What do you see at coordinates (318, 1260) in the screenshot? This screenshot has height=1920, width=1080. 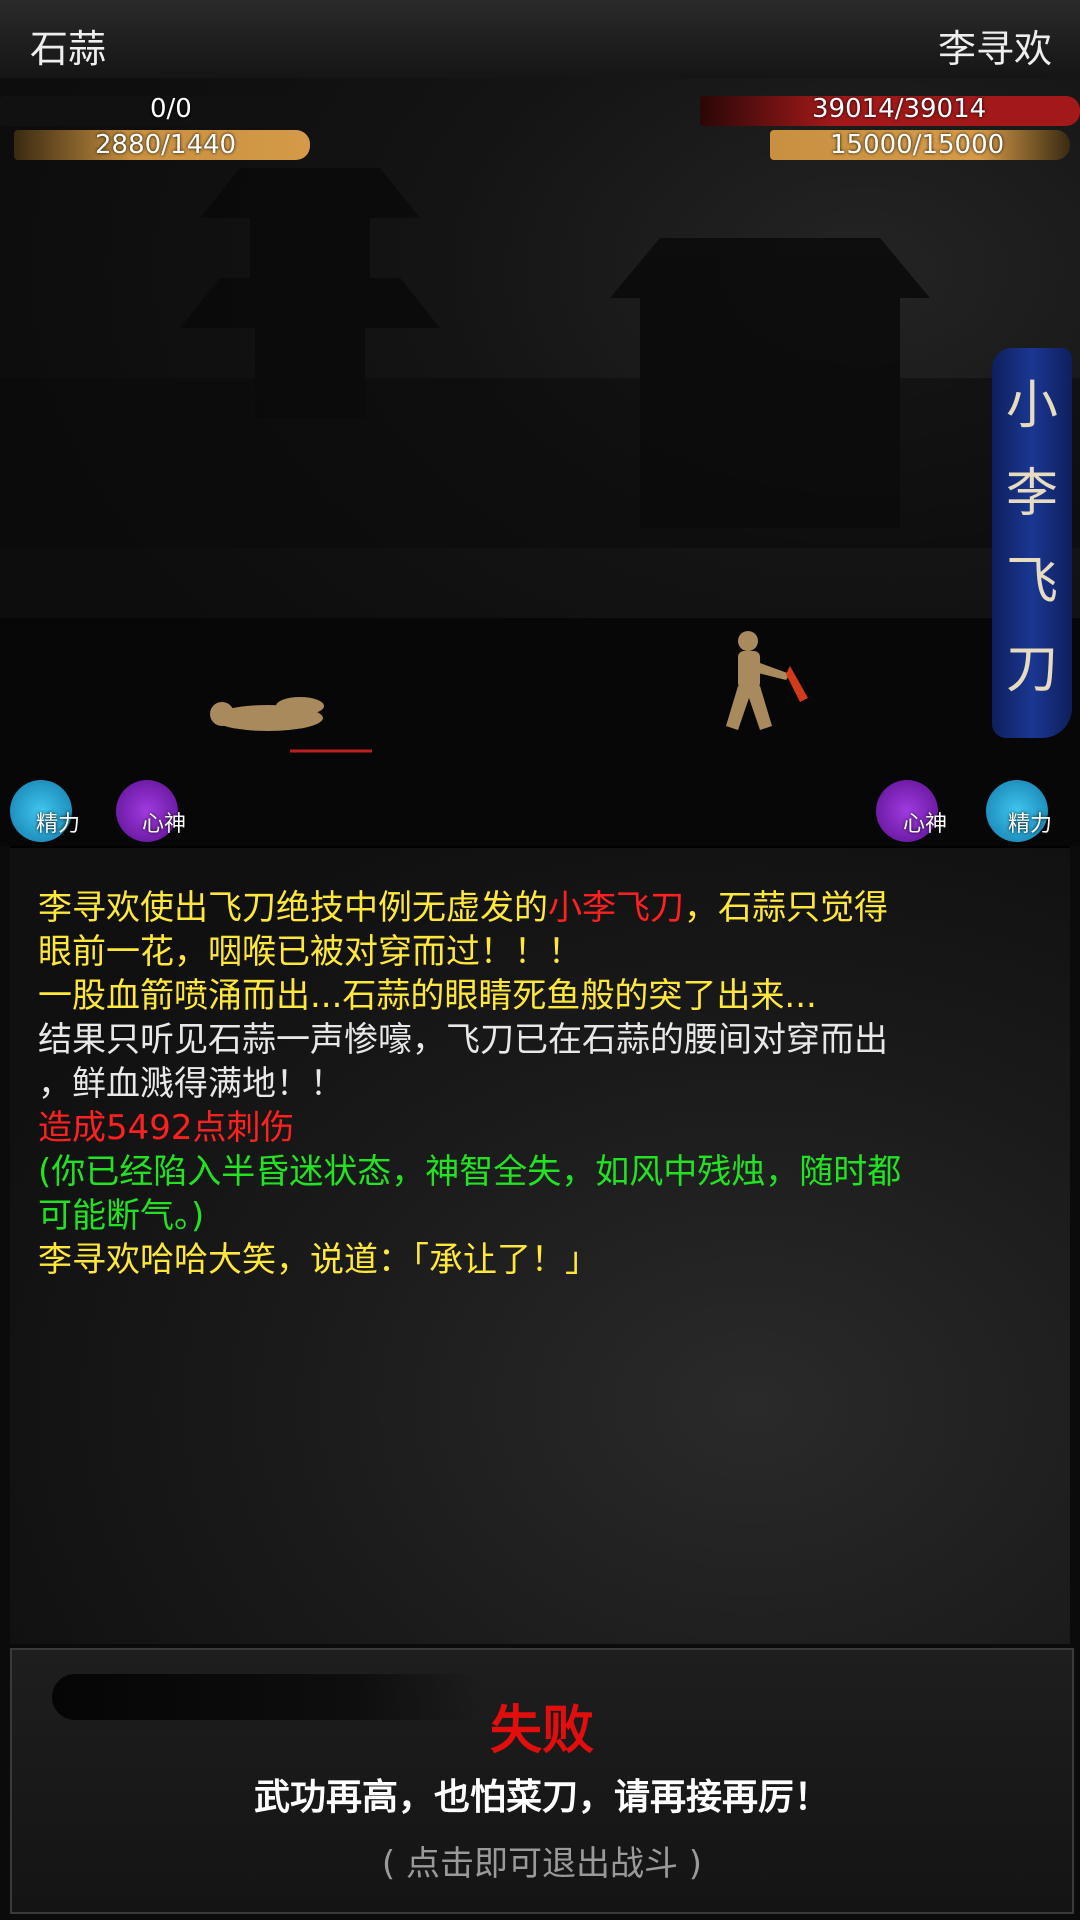 I see `log-line-9: 李寻欢哈哈大笑，说道：「承让了！」` at bounding box center [318, 1260].